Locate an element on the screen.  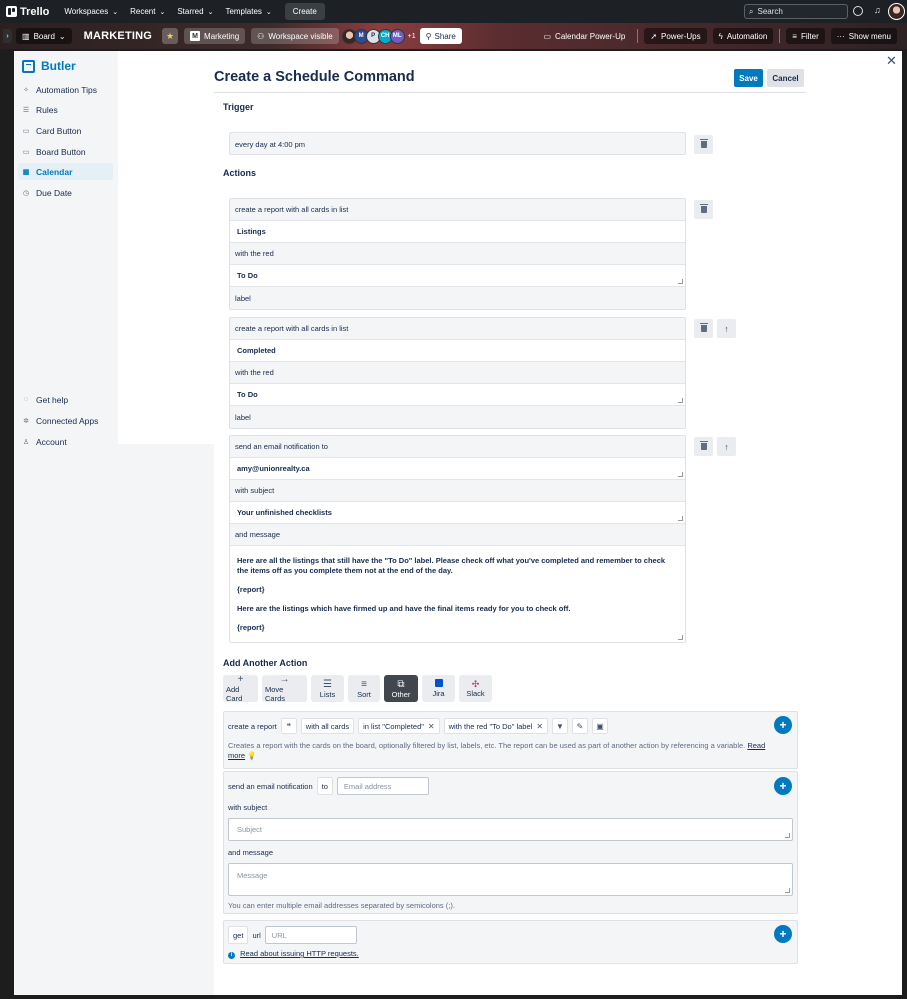
email-field: Email address is located at coordinates (382, 786).